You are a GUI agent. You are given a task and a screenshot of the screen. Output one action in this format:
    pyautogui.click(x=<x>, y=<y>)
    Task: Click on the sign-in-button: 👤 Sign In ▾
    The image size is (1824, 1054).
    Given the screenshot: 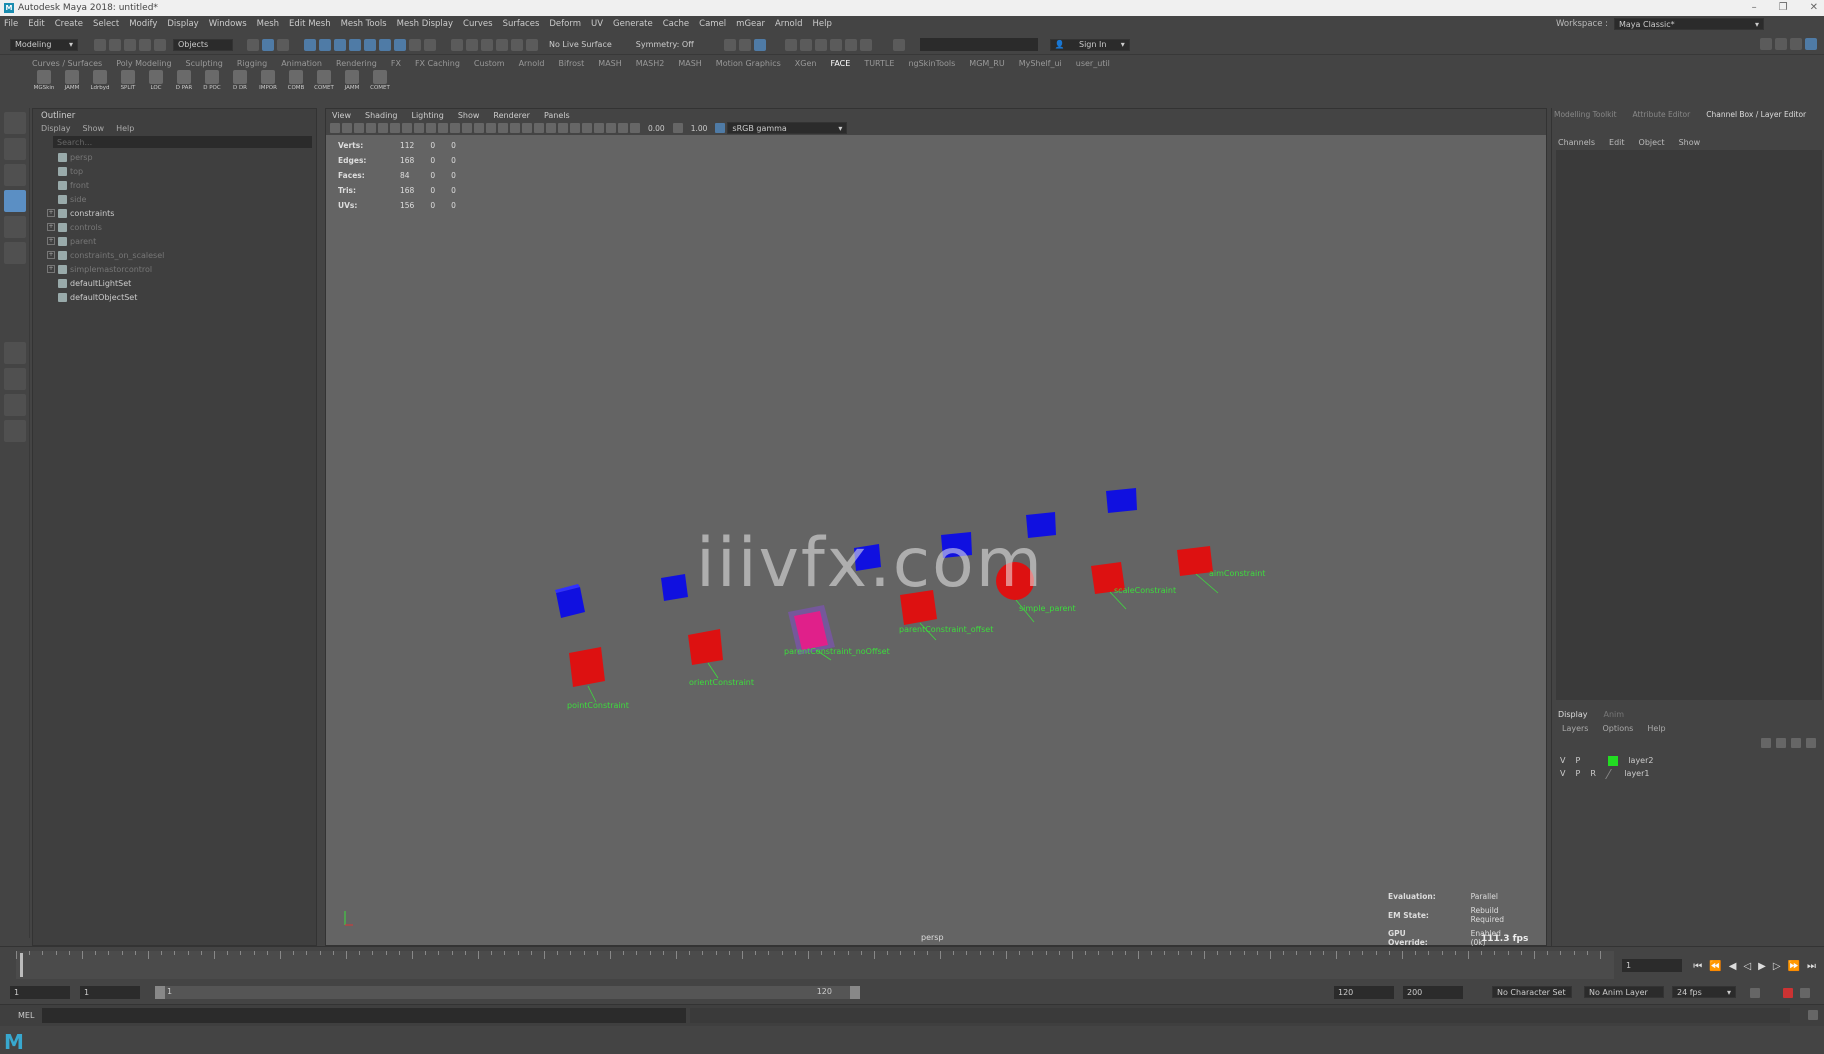 What is the action you would take?
    pyautogui.click(x=1089, y=44)
    